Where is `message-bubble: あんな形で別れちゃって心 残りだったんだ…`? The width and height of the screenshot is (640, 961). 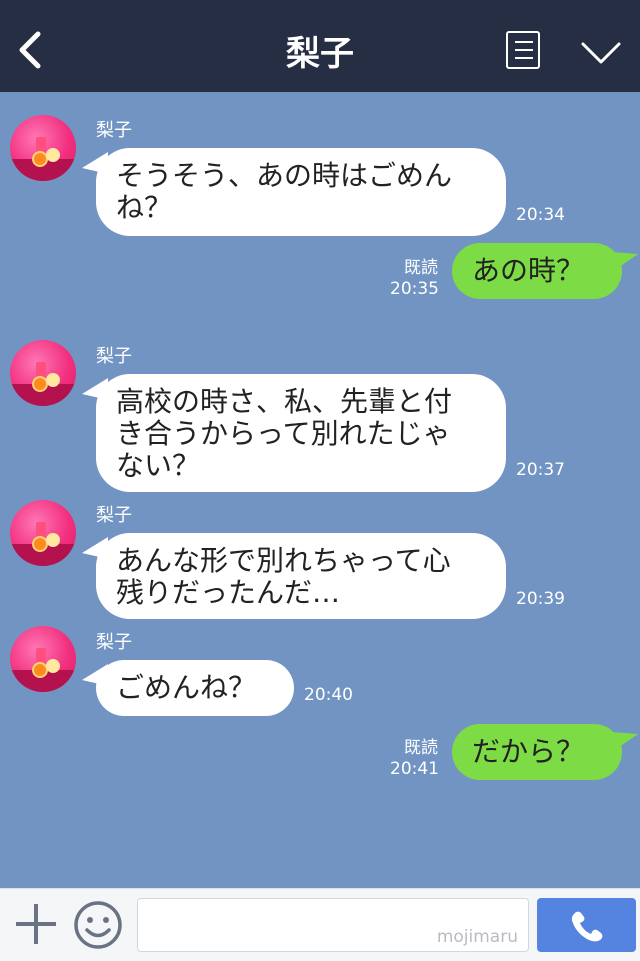 message-bubble: あんな形で別れちゃって心 残りだったんだ… is located at coordinates (301, 576).